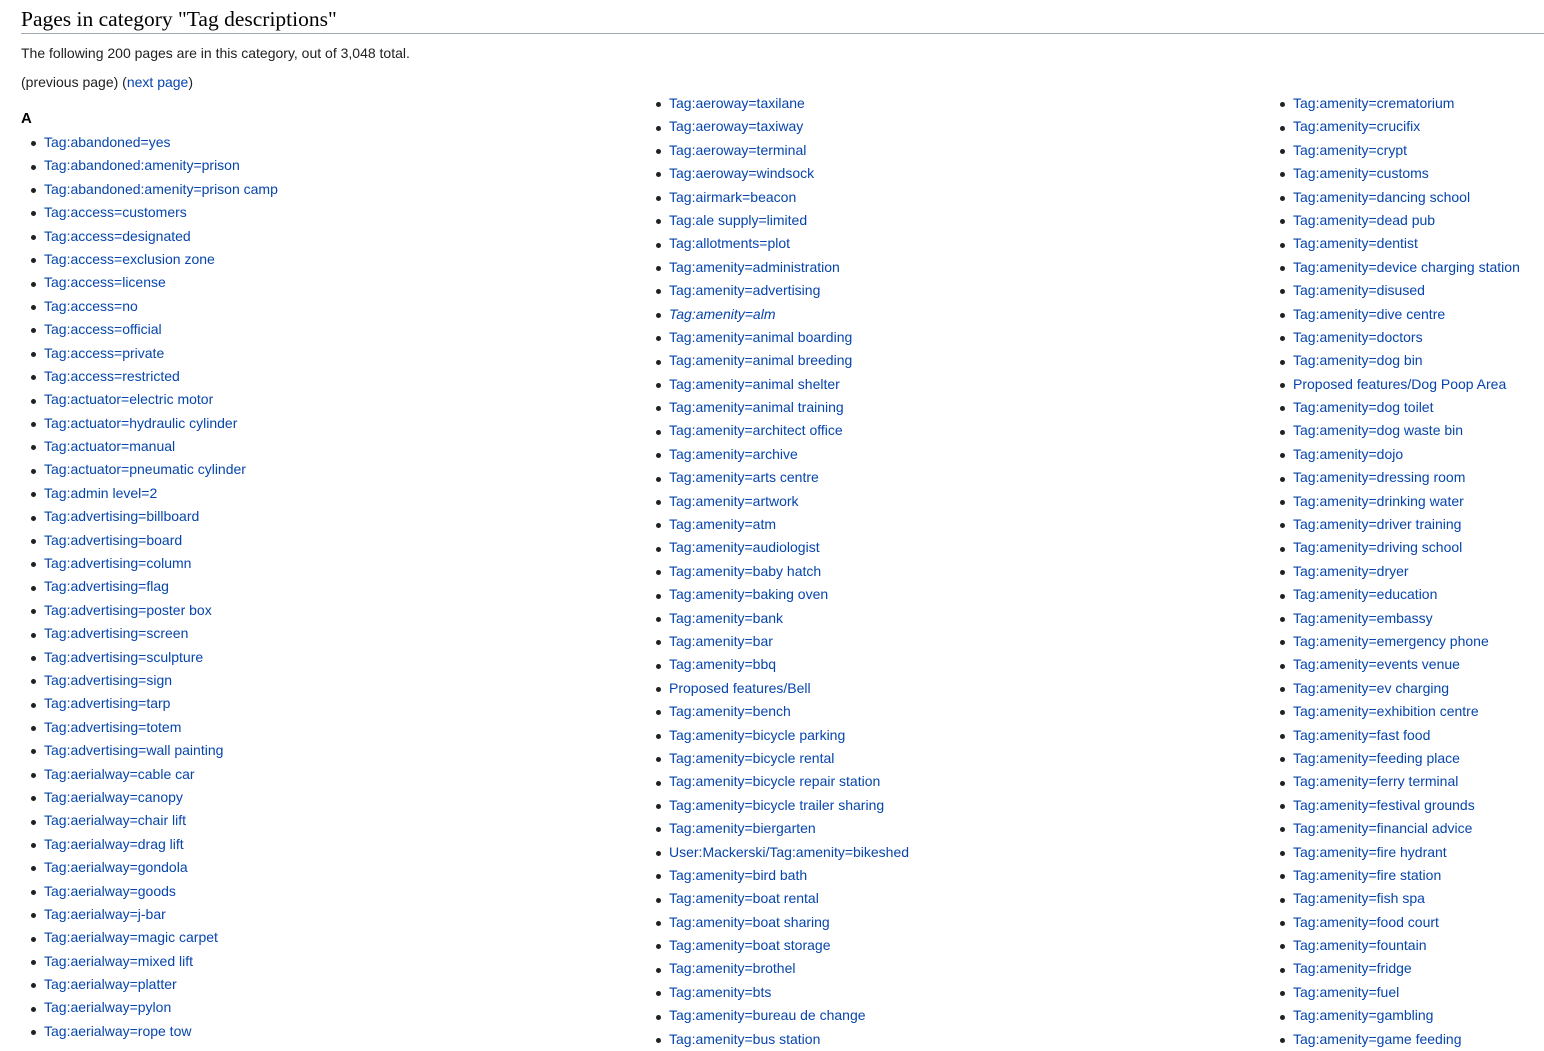 The image size is (1544, 1051). What do you see at coordinates (722, 524) in the screenshot?
I see `category-page-link: Tag:amenity=atm` at bounding box center [722, 524].